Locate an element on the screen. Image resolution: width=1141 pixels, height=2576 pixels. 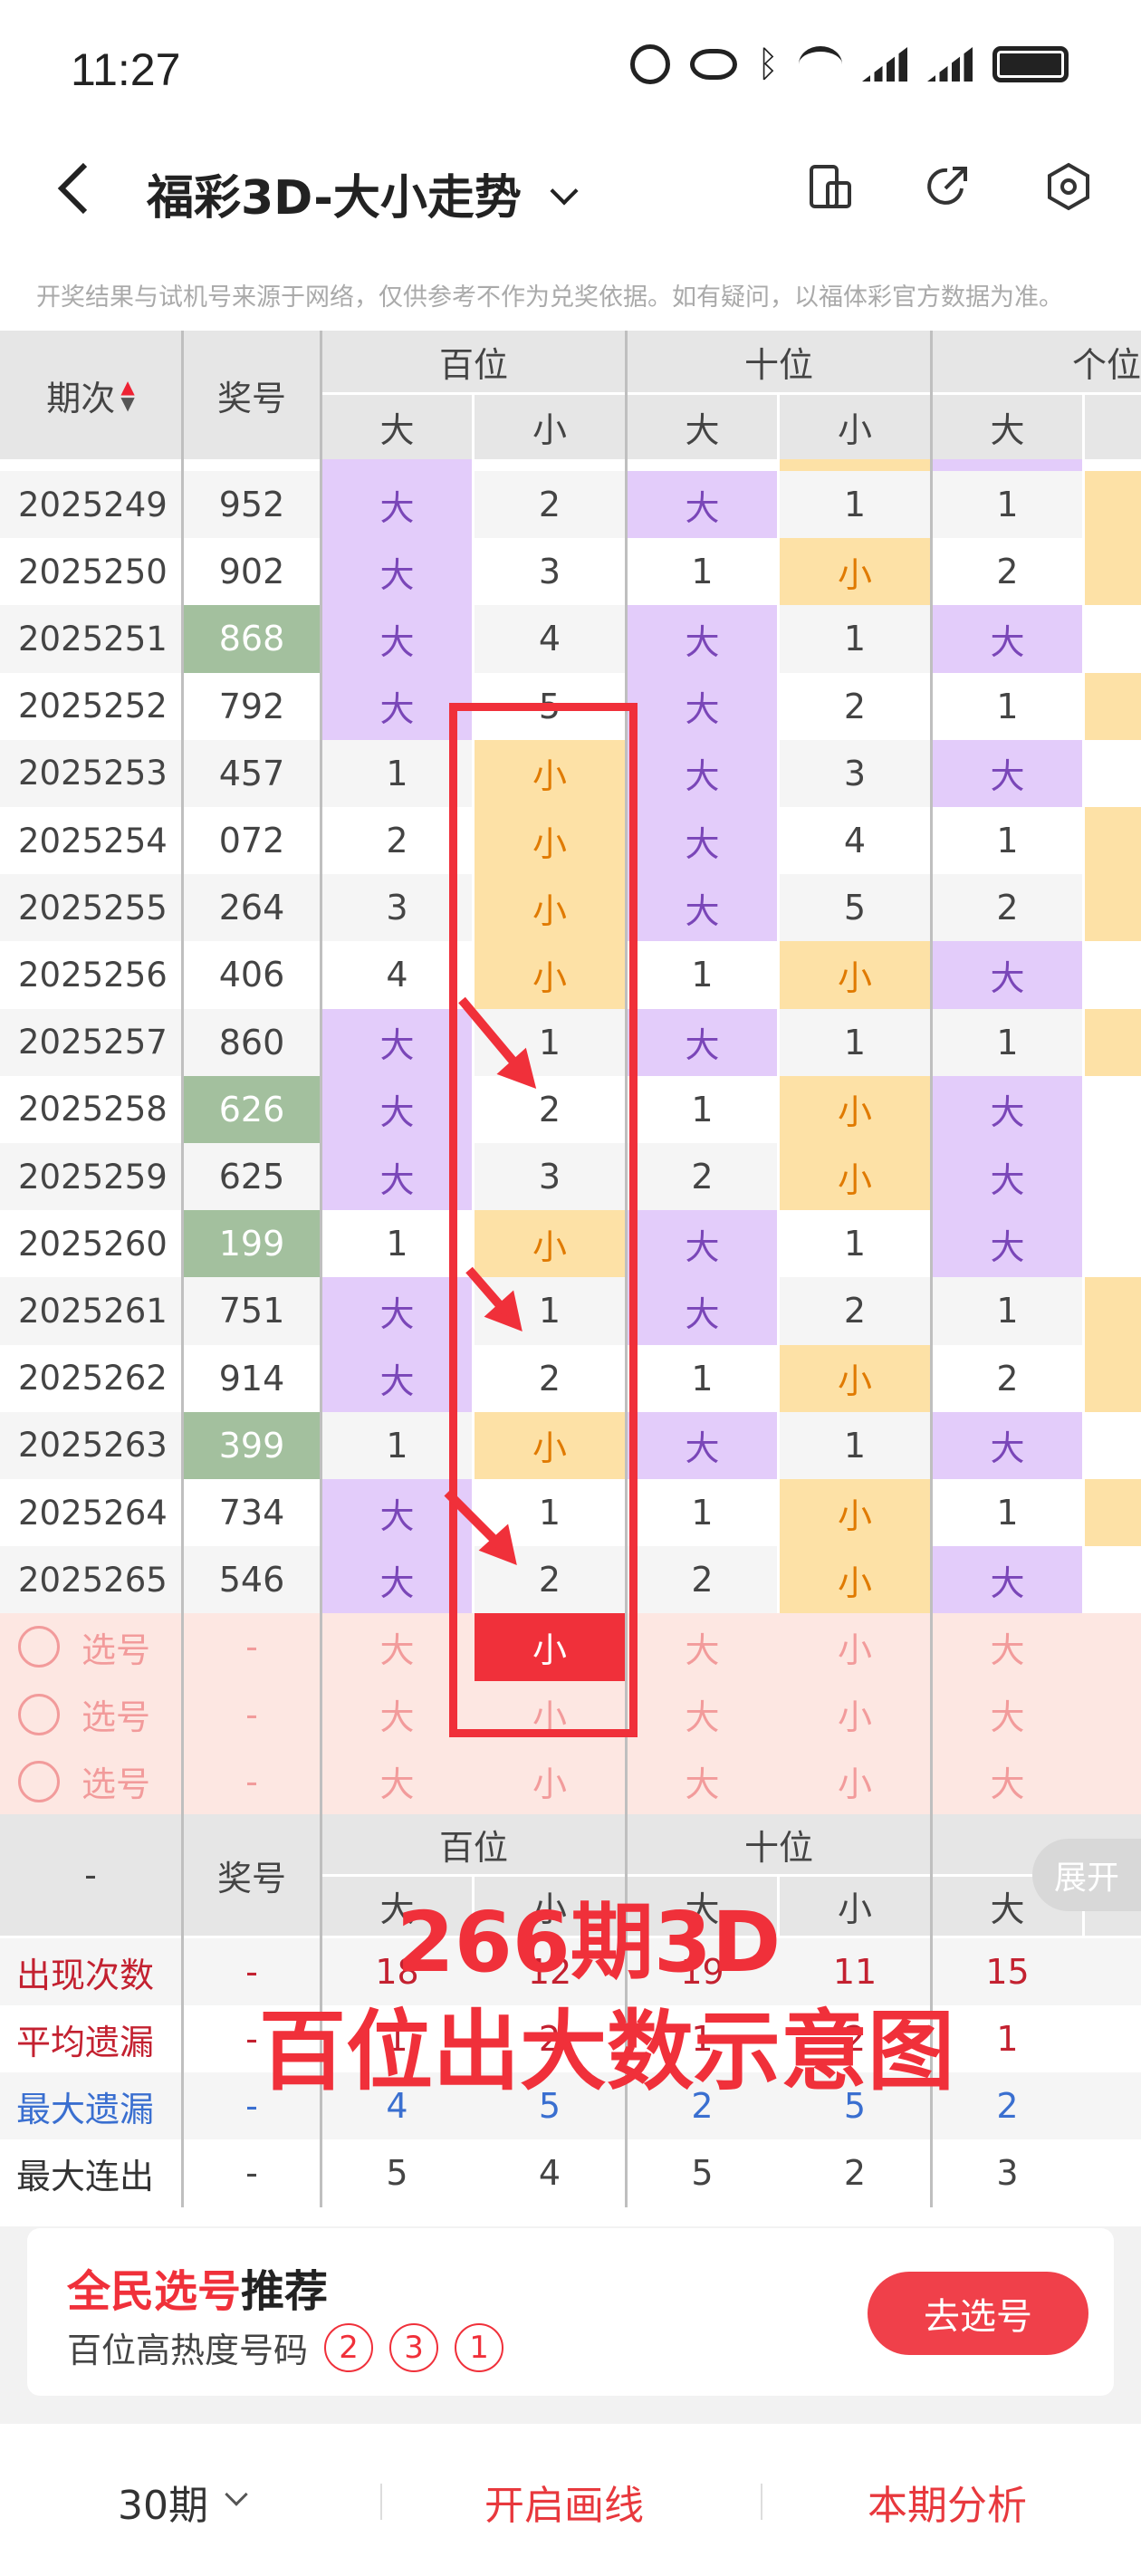
stats-number-cell: - is located at coordinates (251, 1972).